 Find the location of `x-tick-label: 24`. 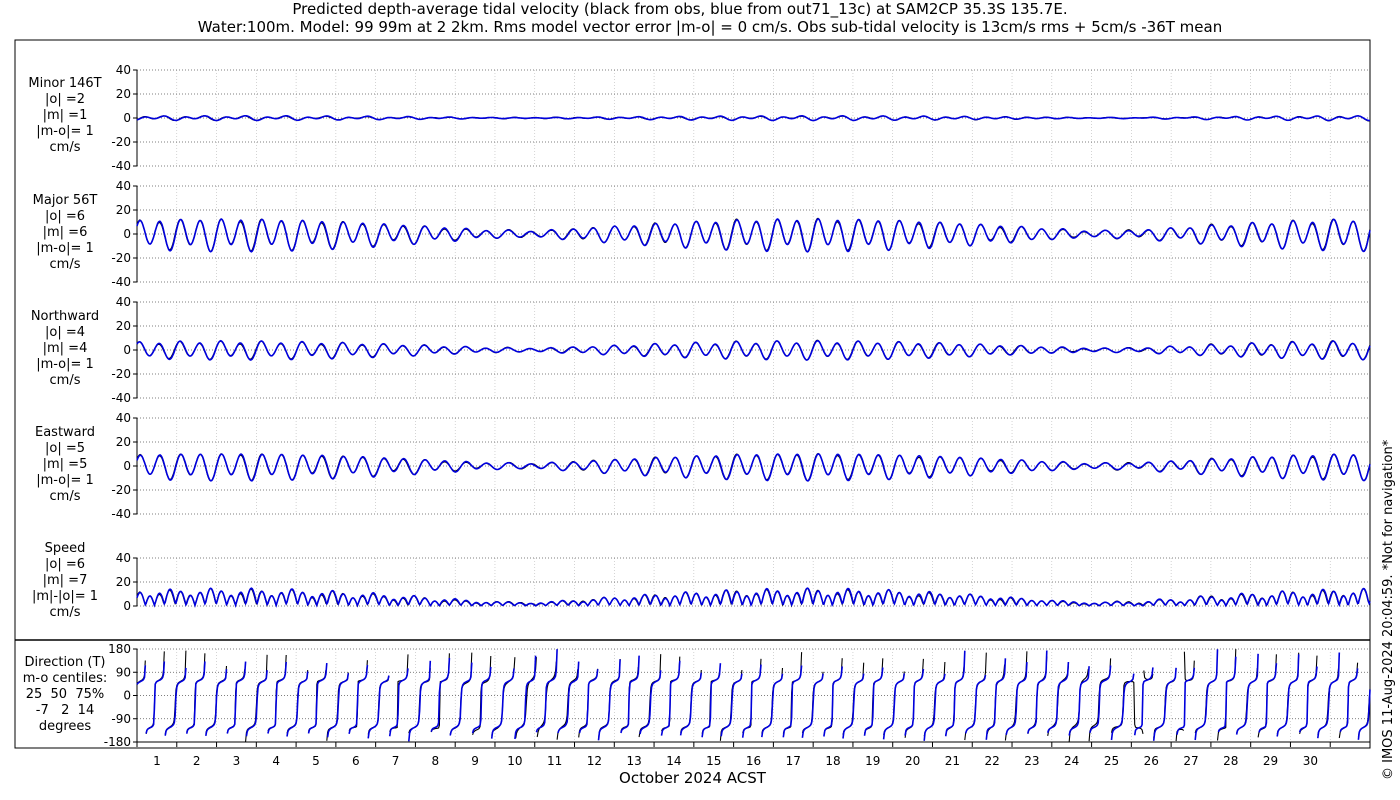

x-tick-label: 24 is located at coordinates (1071, 761).